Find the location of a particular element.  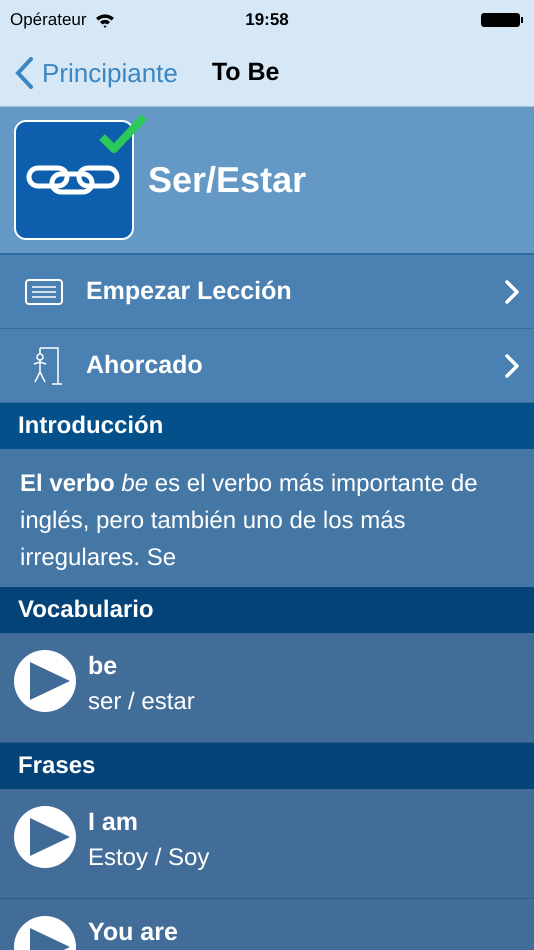

menu-row: Empezar Lección is located at coordinates (267, 292).